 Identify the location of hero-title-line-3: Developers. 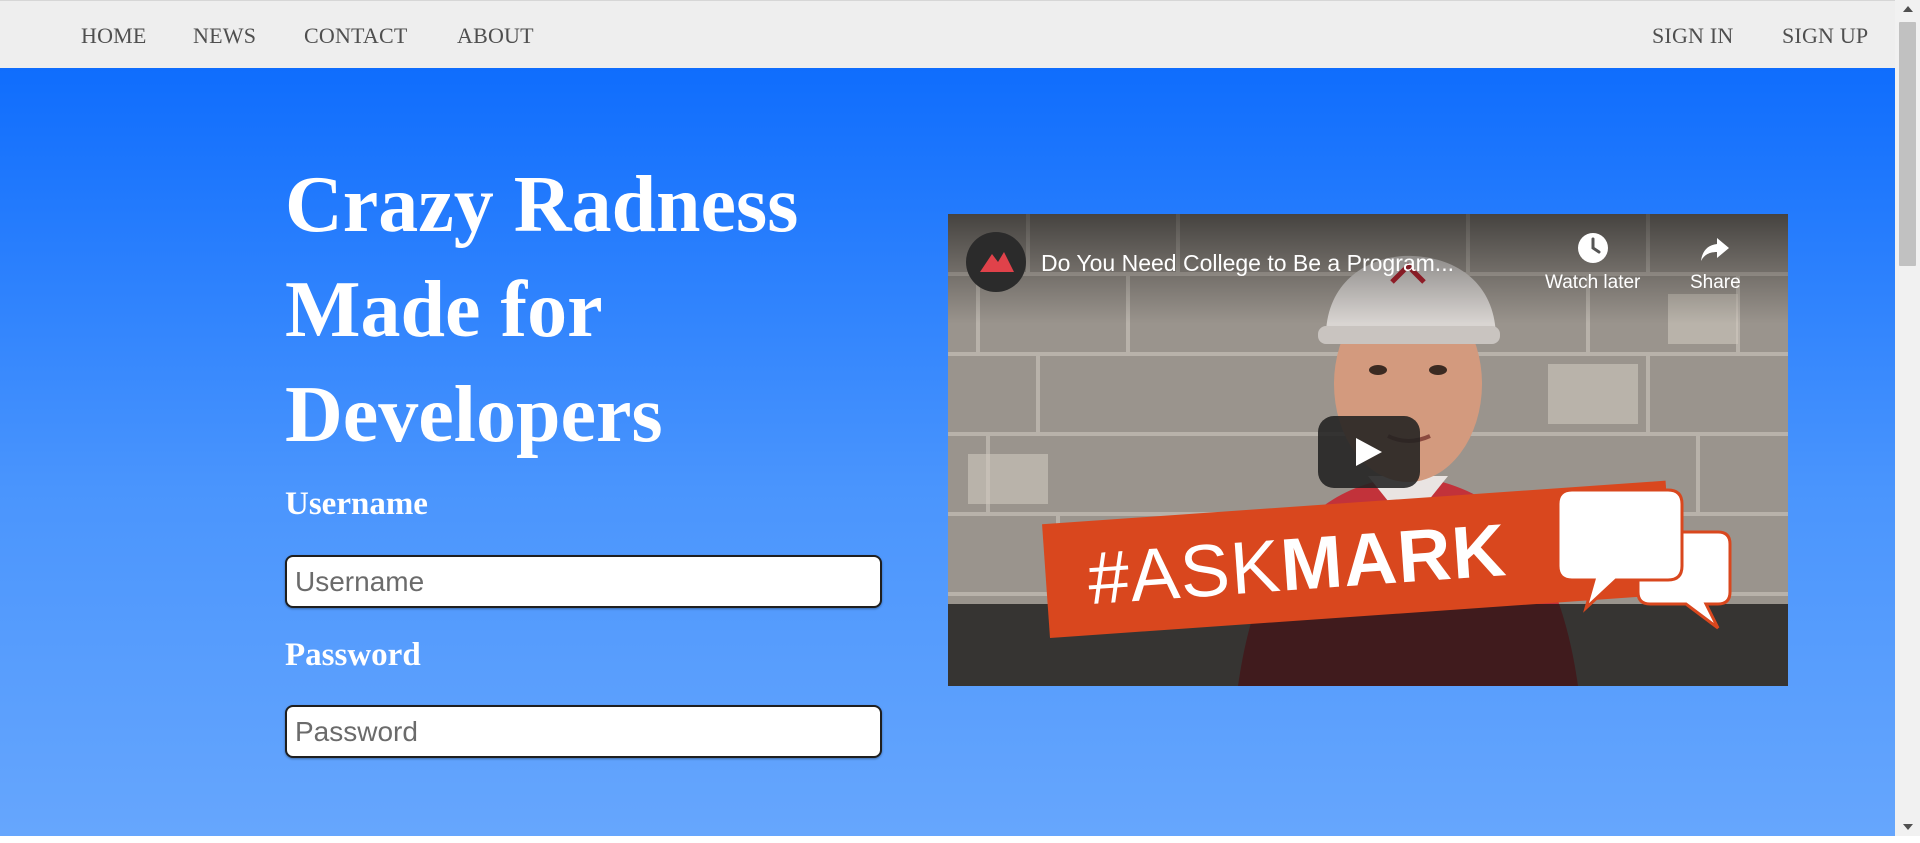
(474, 415).